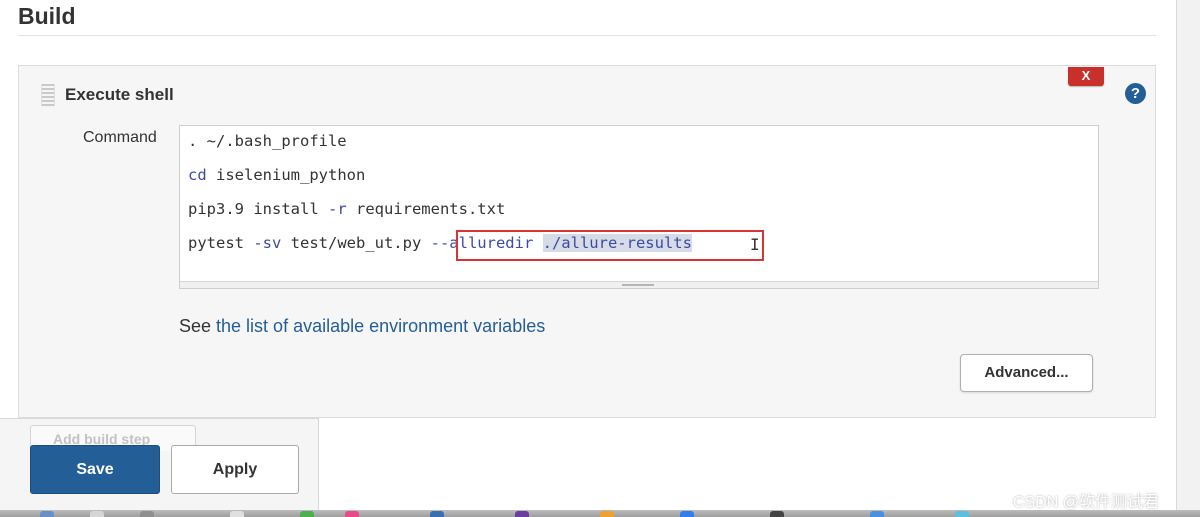  I want to click on code-text: test/web_ut.py, so click(356, 243).